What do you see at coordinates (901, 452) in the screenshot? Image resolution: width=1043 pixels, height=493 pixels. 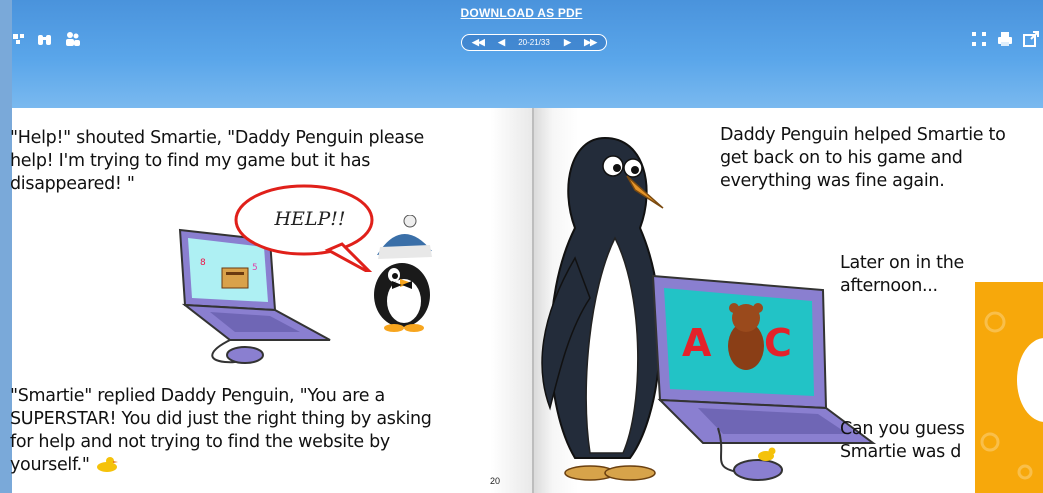 I see `text-line: Smartie was d` at bounding box center [901, 452].